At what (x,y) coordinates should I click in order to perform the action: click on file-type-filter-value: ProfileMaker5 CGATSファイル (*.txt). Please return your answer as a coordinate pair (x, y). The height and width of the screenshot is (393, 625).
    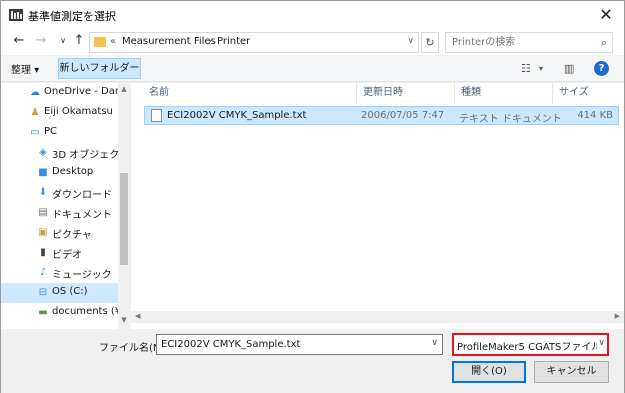
    Looking at the image, I should click on (527, 347).